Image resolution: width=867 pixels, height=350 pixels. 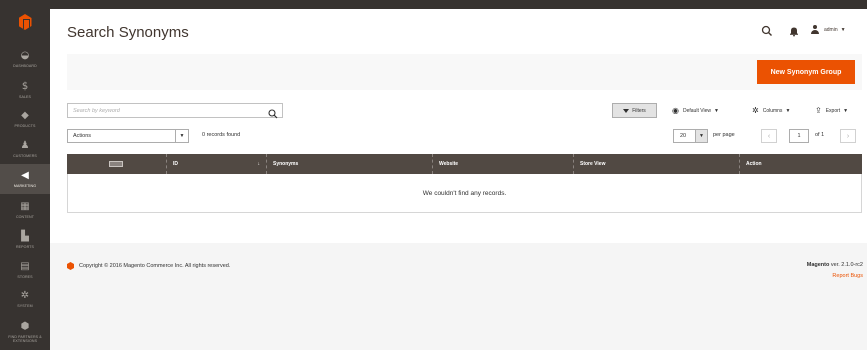 I want to click on default-view-label: Default View, so click(x=696, y=110).